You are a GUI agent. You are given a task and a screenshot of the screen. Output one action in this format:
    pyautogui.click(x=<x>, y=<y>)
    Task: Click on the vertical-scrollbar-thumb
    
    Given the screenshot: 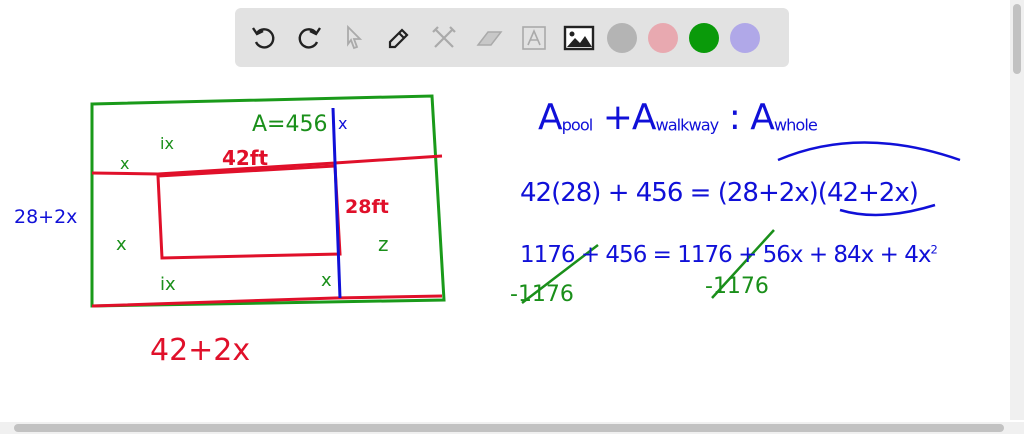 What is the action you would take?
    pyautogui.click(x=1017, y=39)
    